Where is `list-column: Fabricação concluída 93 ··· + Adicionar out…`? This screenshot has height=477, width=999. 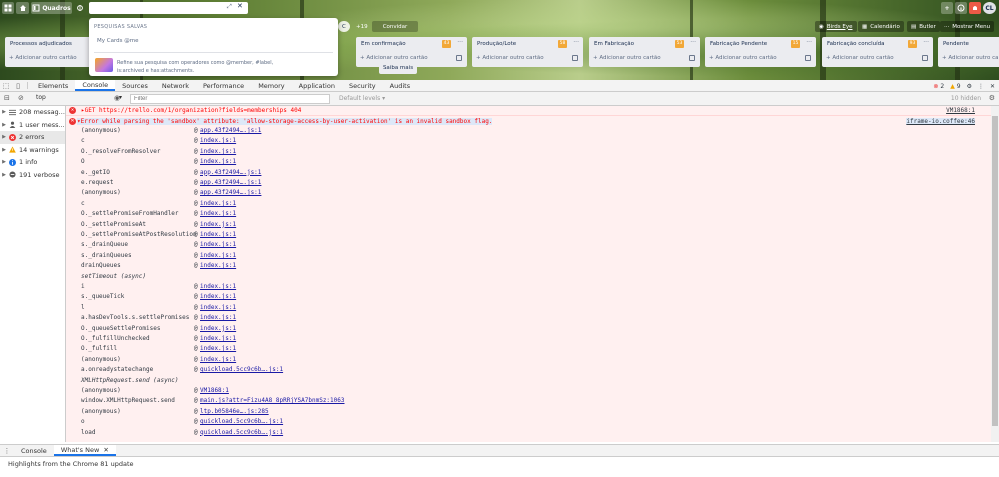
list-column: Fabricação concluída 93 ··· + Adicionar out… is located at coordinates (877, 52).